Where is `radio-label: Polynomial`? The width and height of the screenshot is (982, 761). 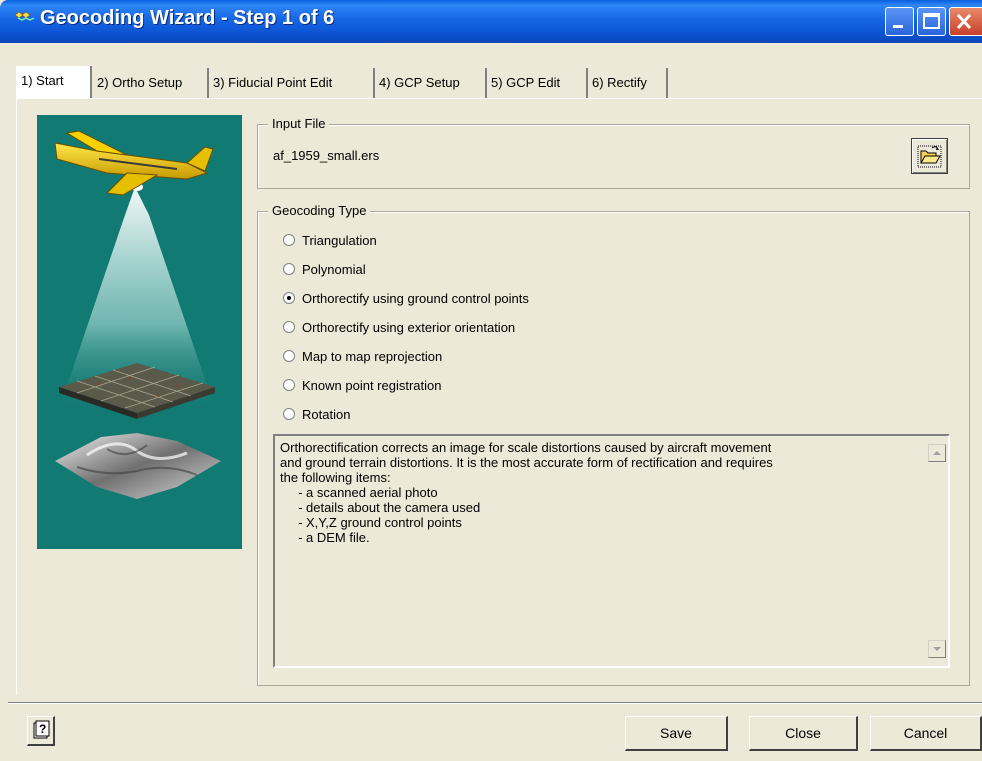 radio-label: Polynomial is located at coordinates (334, 269).